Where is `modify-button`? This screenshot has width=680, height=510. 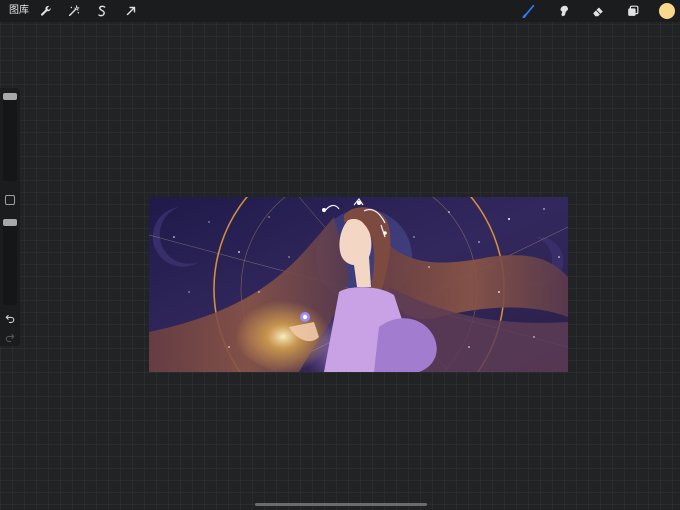 modify-button is located at coordinates (10, 200).